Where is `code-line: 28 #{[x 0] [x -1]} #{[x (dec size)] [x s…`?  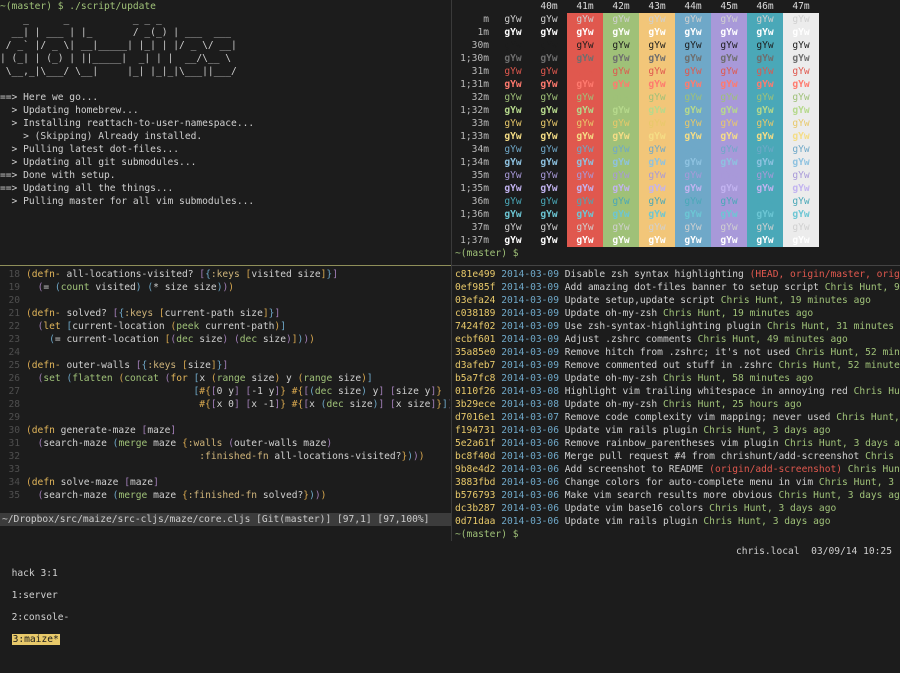
code-line: 28 #{[x 0] [x -1]} #{[x (dec size)] [x s… is located at coordinates (225, 404).